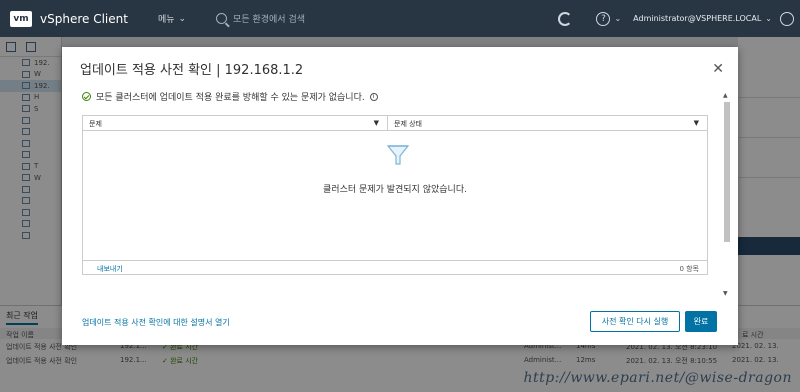 Image resolution: width=800 pixels, height=392 pixels. What do you see at coordinates (395, 190) in the screenshot?
I see `empty-message: 클러스터 문제가 발견되지 않았습니다.` at bounding box center [395, 190].